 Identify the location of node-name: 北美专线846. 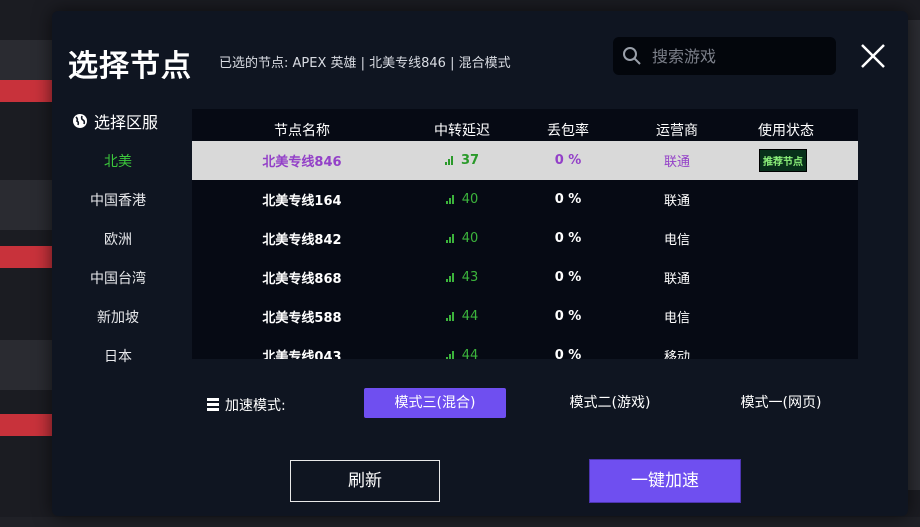
(302, 162).